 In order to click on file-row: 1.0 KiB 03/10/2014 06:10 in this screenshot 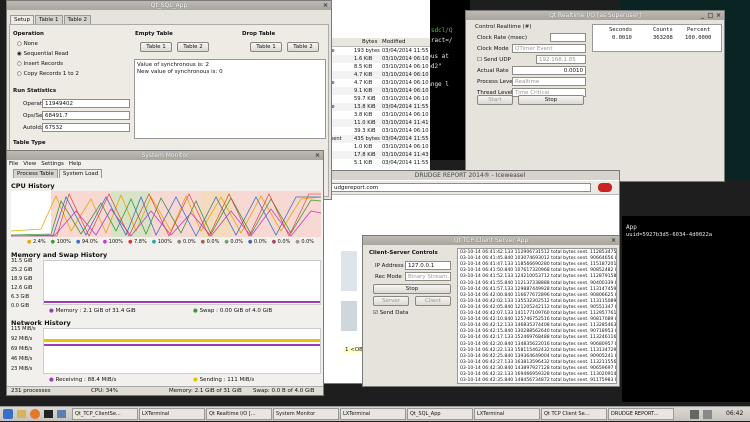, I will do `click(375, 147)`.